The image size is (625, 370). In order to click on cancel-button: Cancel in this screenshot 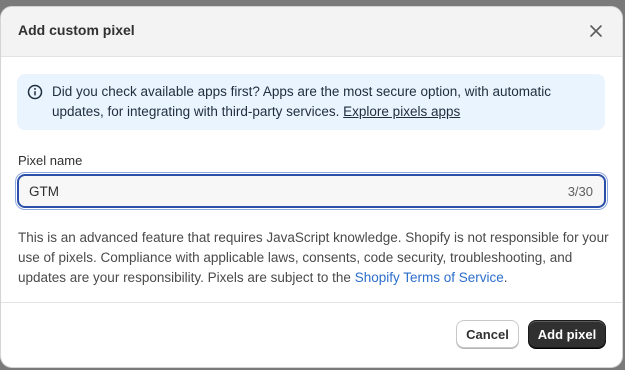, I will do `click(487, 334)`.